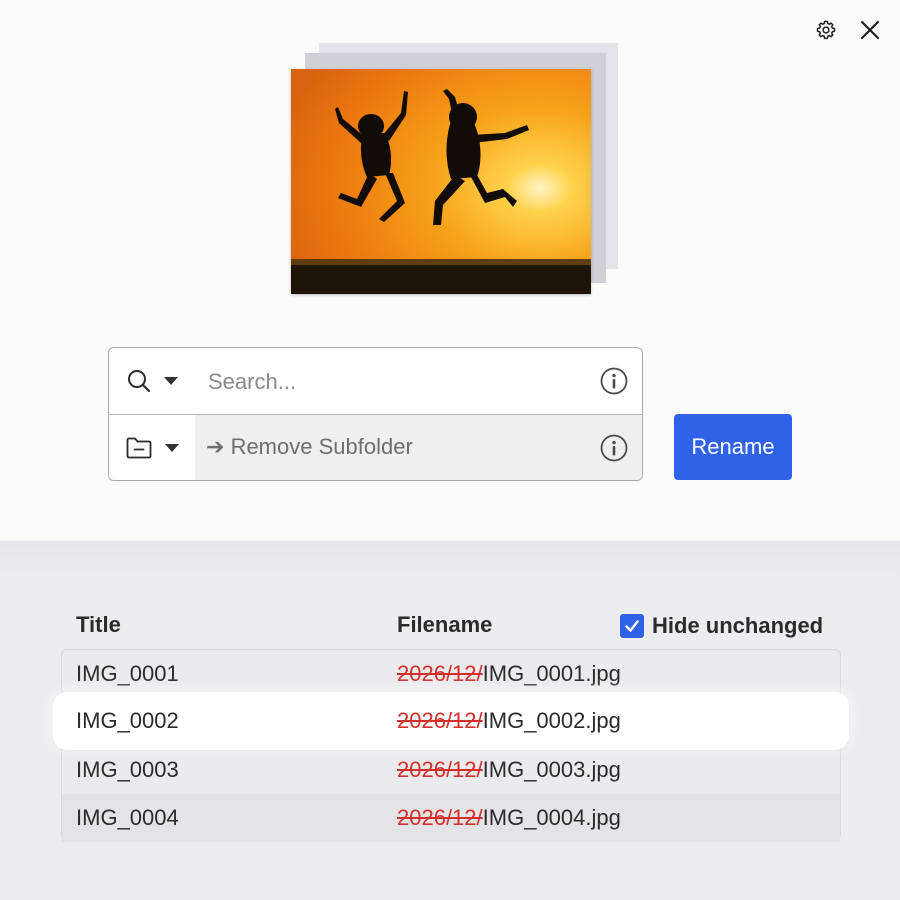  I want to click on table-row: IMG_0004 2026/12/IMG_0004.jpg, so click(451, 818).